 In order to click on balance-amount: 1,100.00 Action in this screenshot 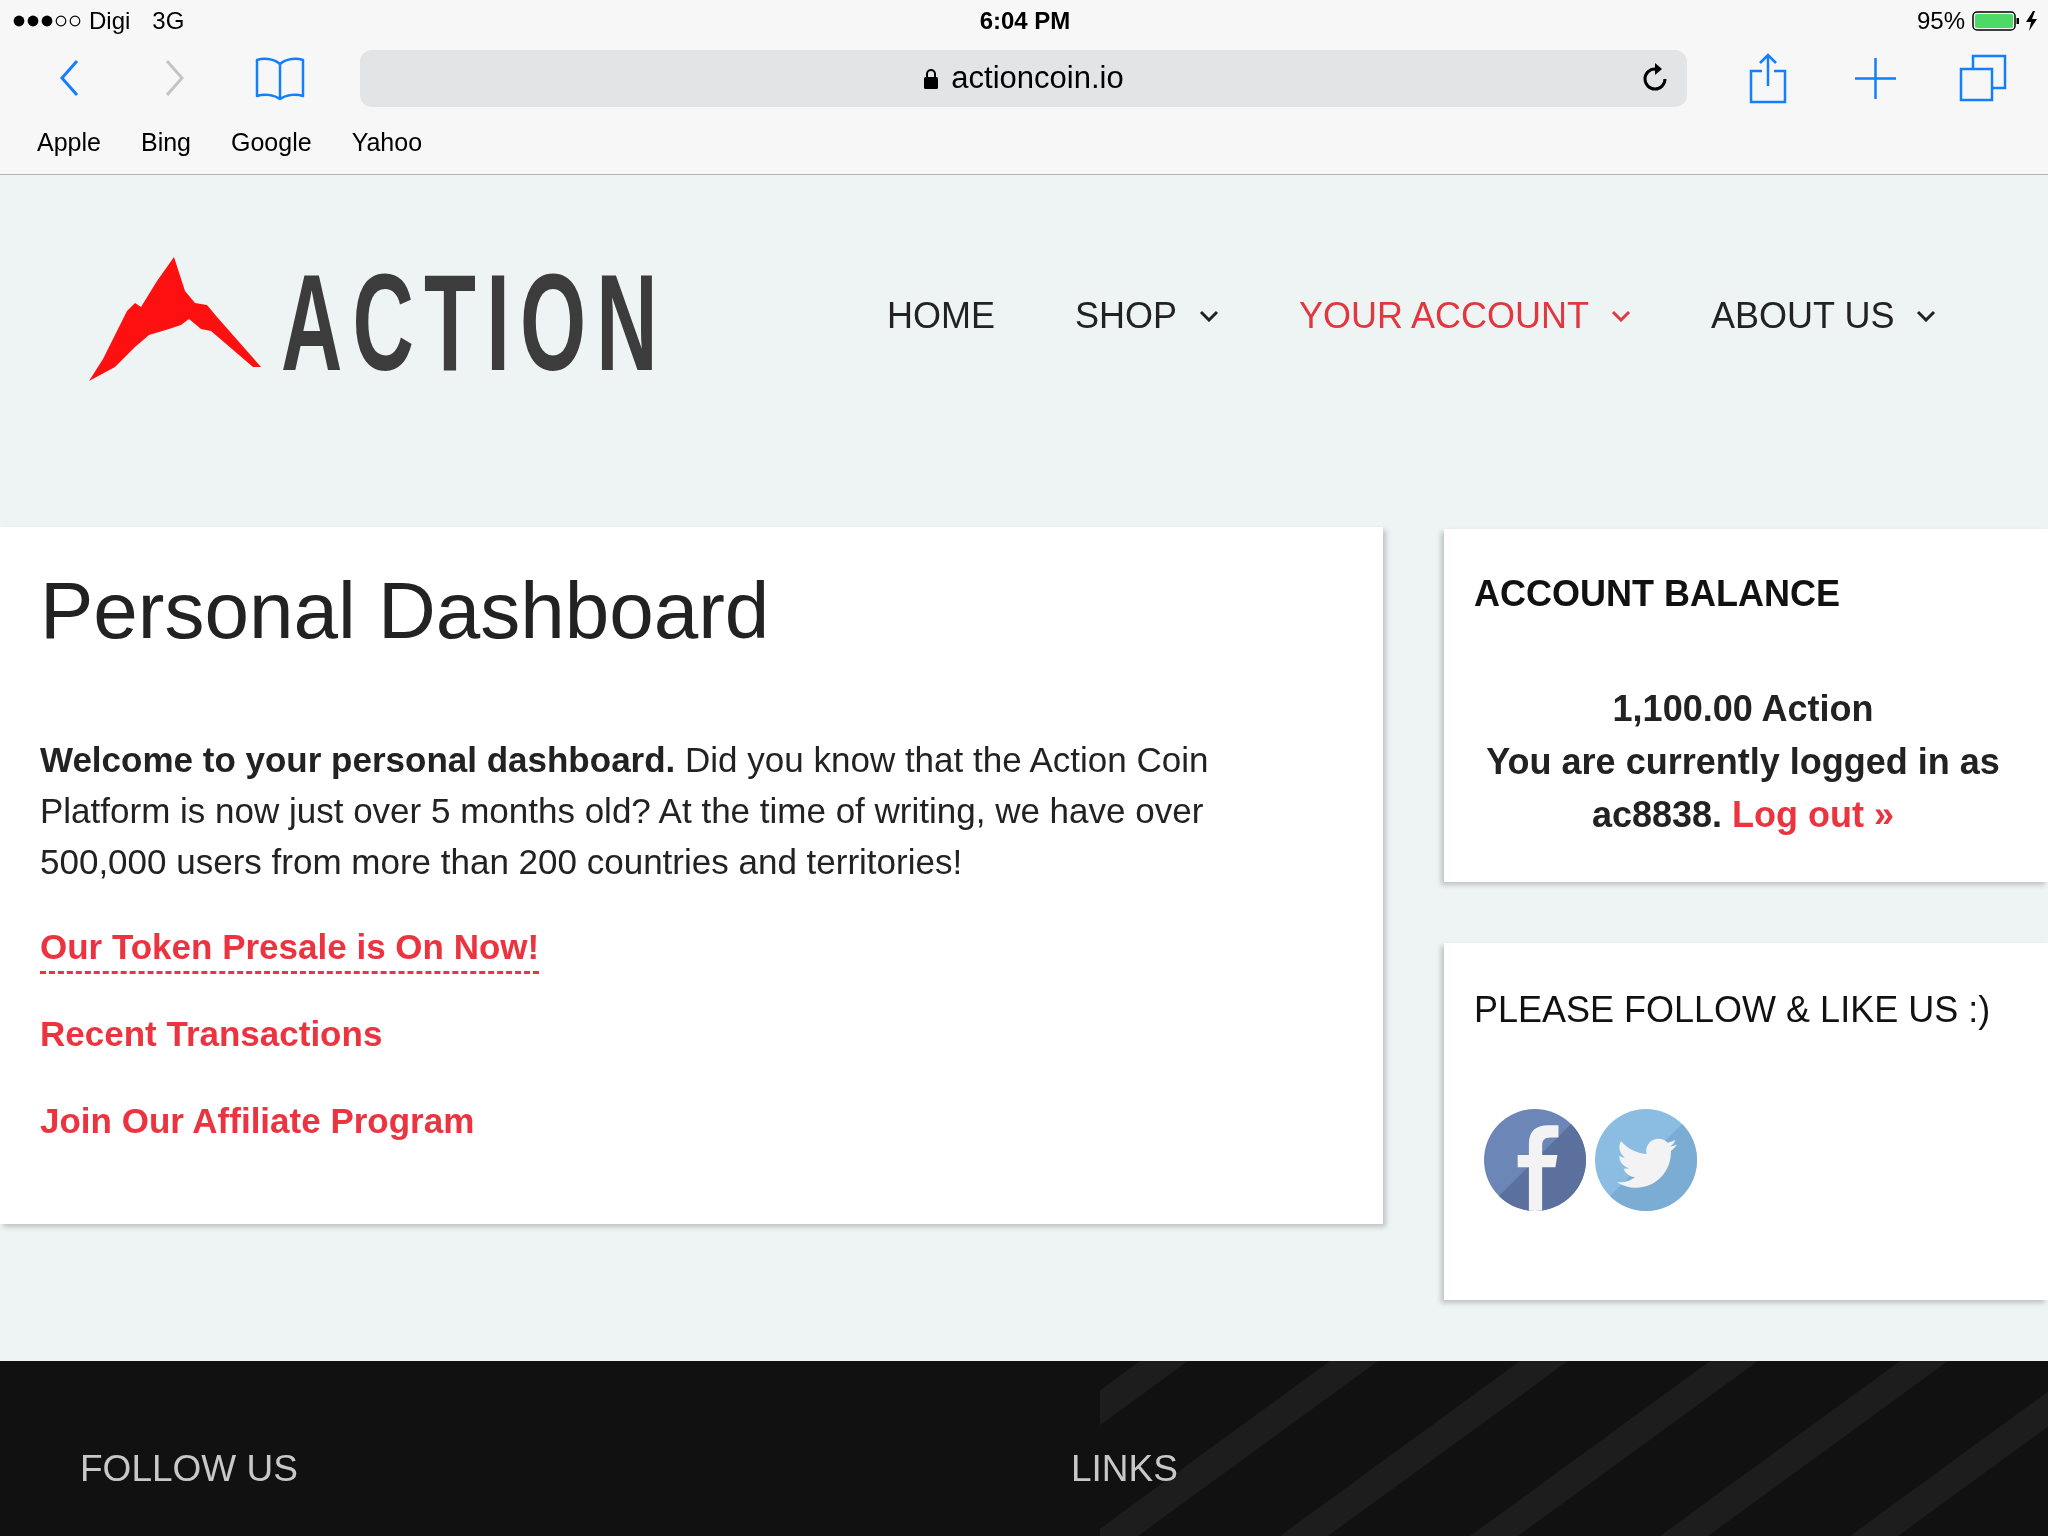, I will do `click(1743, 709)`.